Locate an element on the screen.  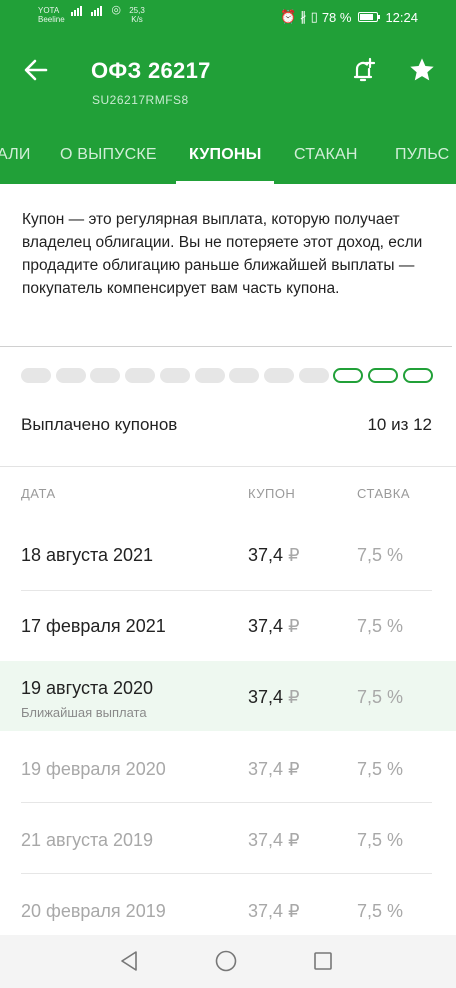
tab-analytics: АЛИ is located at coordinates (15, 155).